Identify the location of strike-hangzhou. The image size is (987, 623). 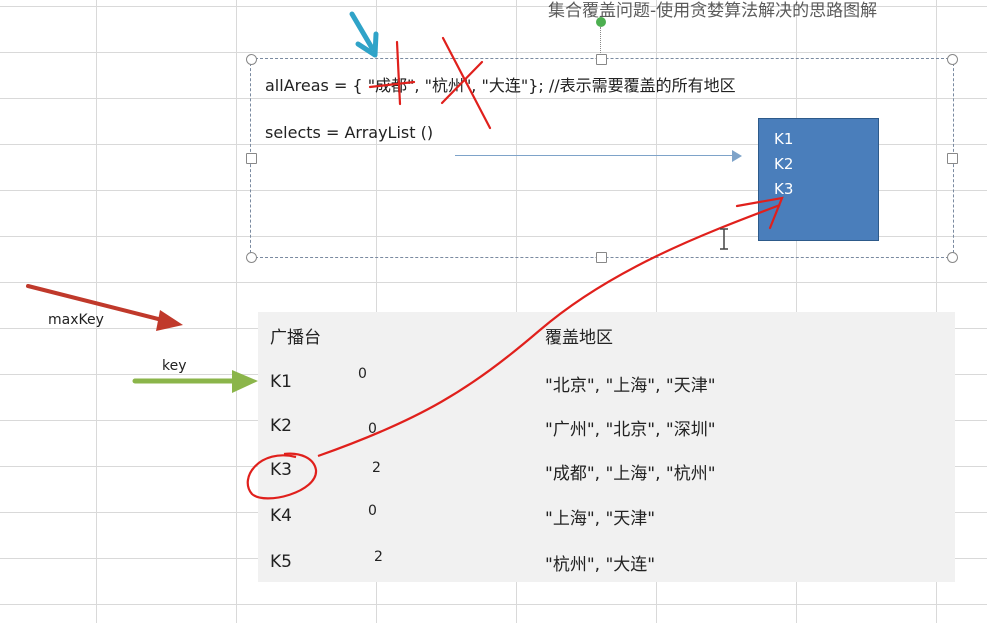
(466, 83).